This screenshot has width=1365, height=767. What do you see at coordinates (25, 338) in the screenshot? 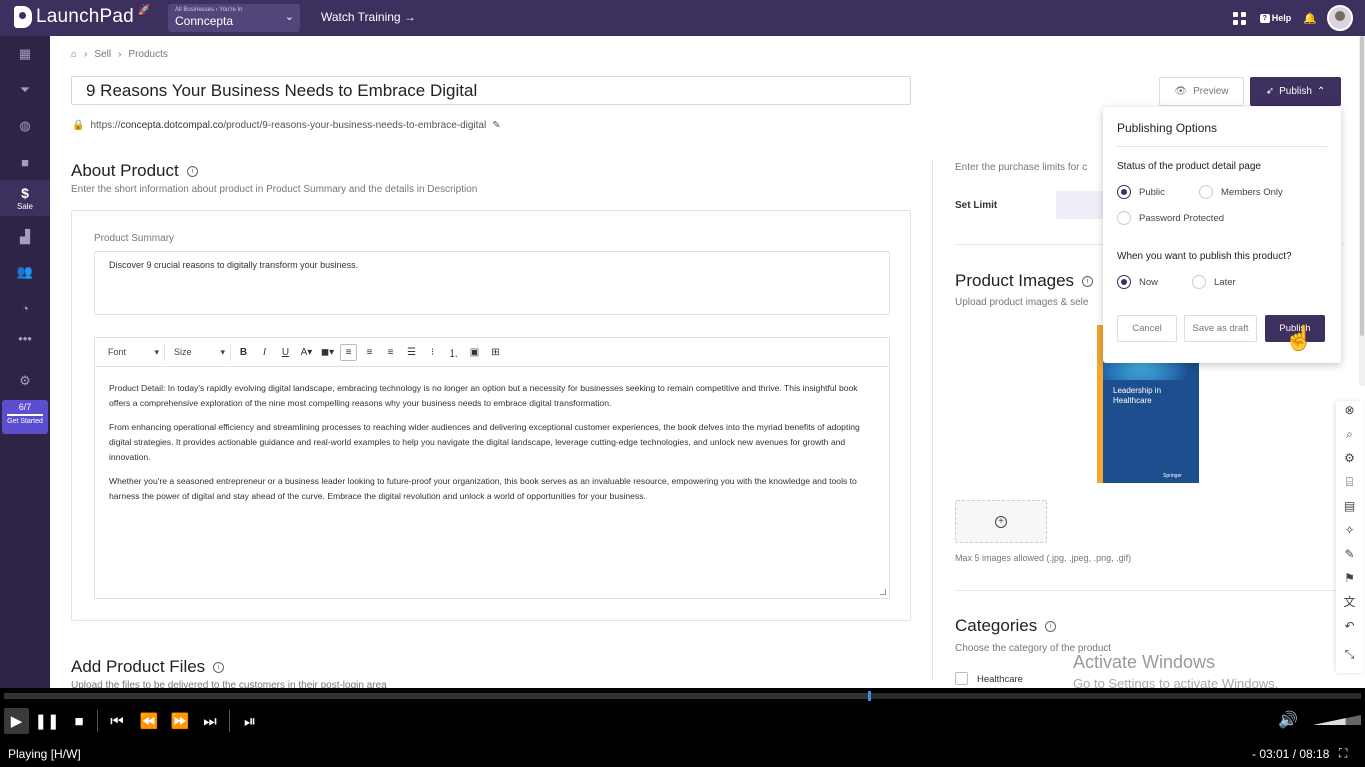
I see `more-icon: •••` at bounding box center [25, 338].